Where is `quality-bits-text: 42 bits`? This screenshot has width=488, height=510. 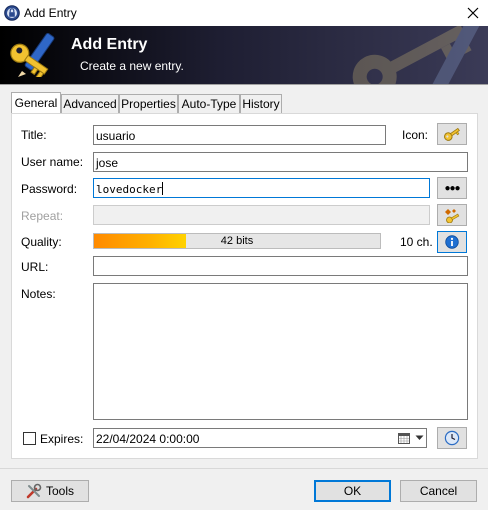 quality-bits-text: 42 bits is located at coordinates (237, 241).